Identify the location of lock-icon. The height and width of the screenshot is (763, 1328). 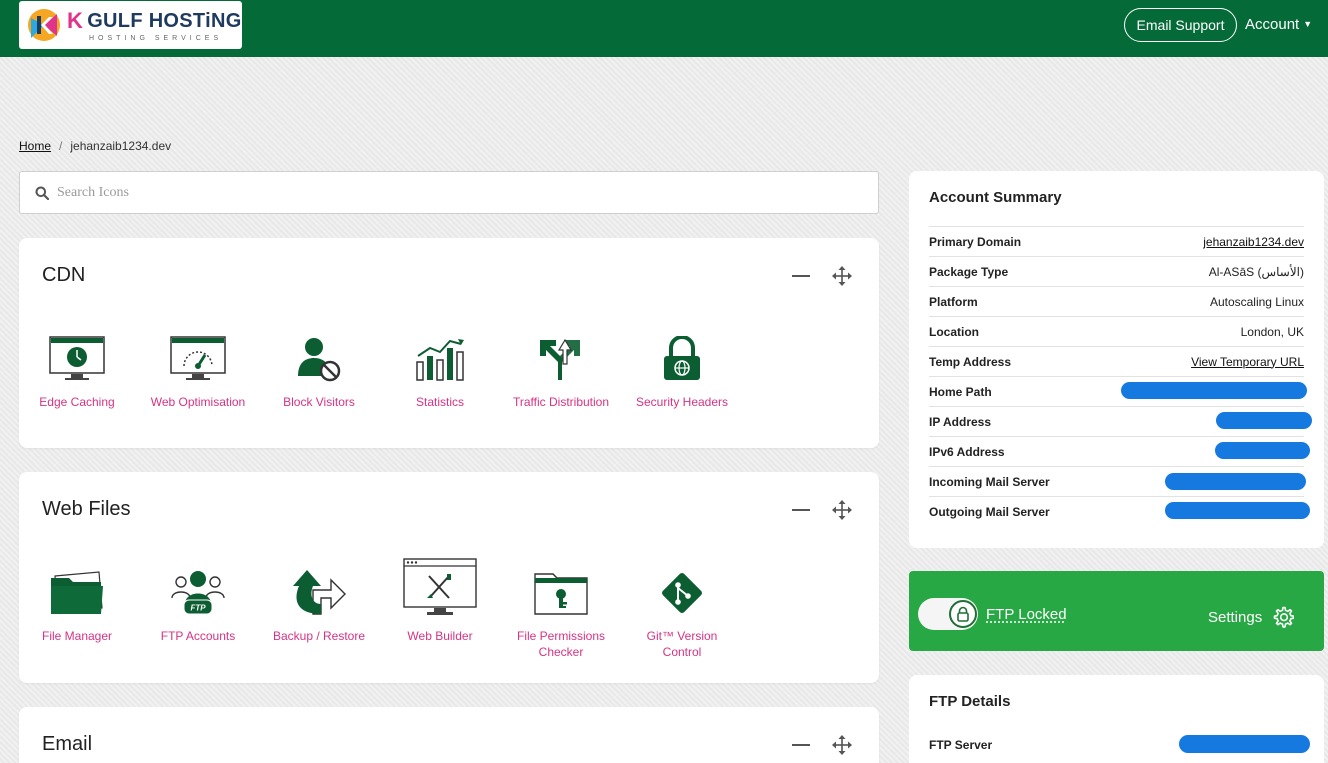
(963, 614).